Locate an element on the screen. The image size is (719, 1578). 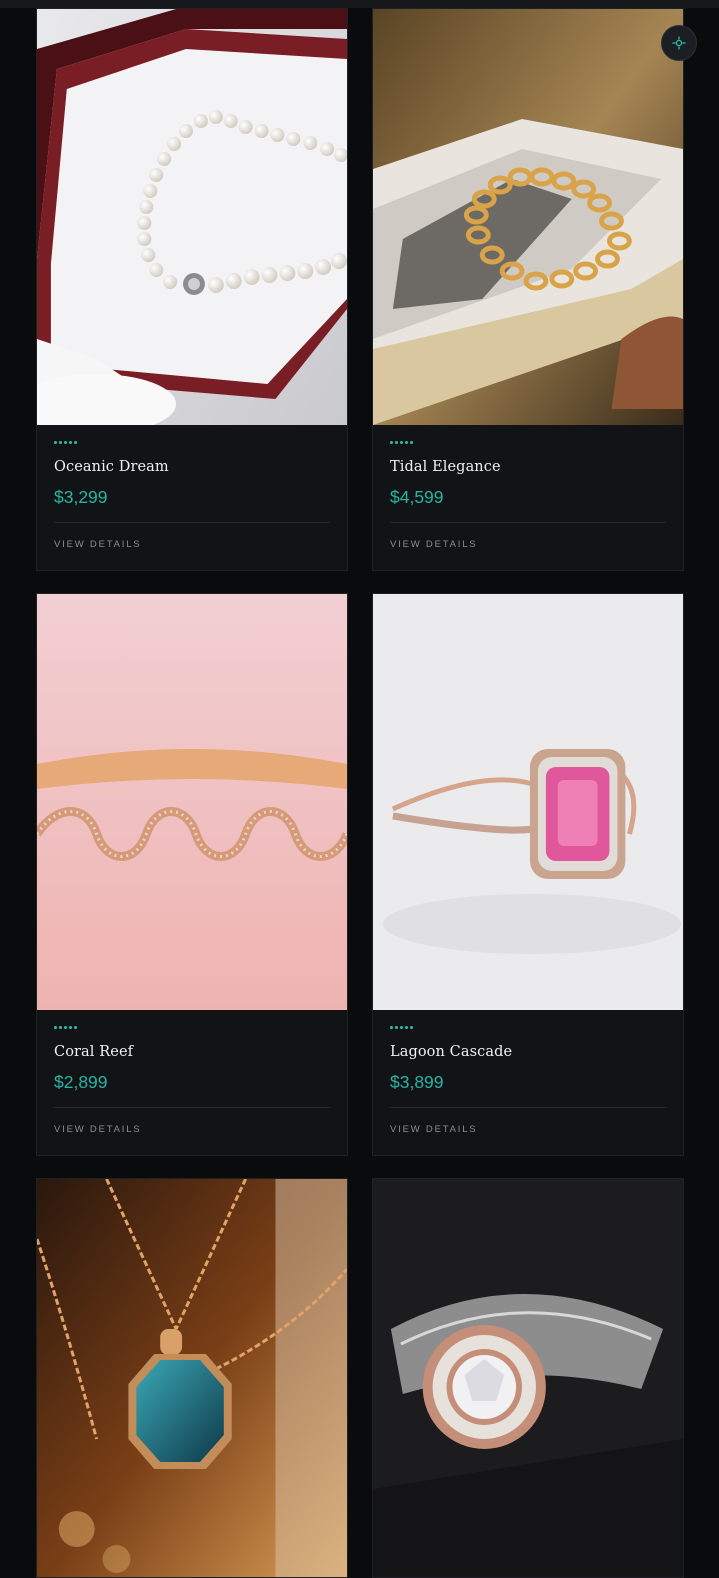
sparkle-icon is located at coordinates (679, 43).